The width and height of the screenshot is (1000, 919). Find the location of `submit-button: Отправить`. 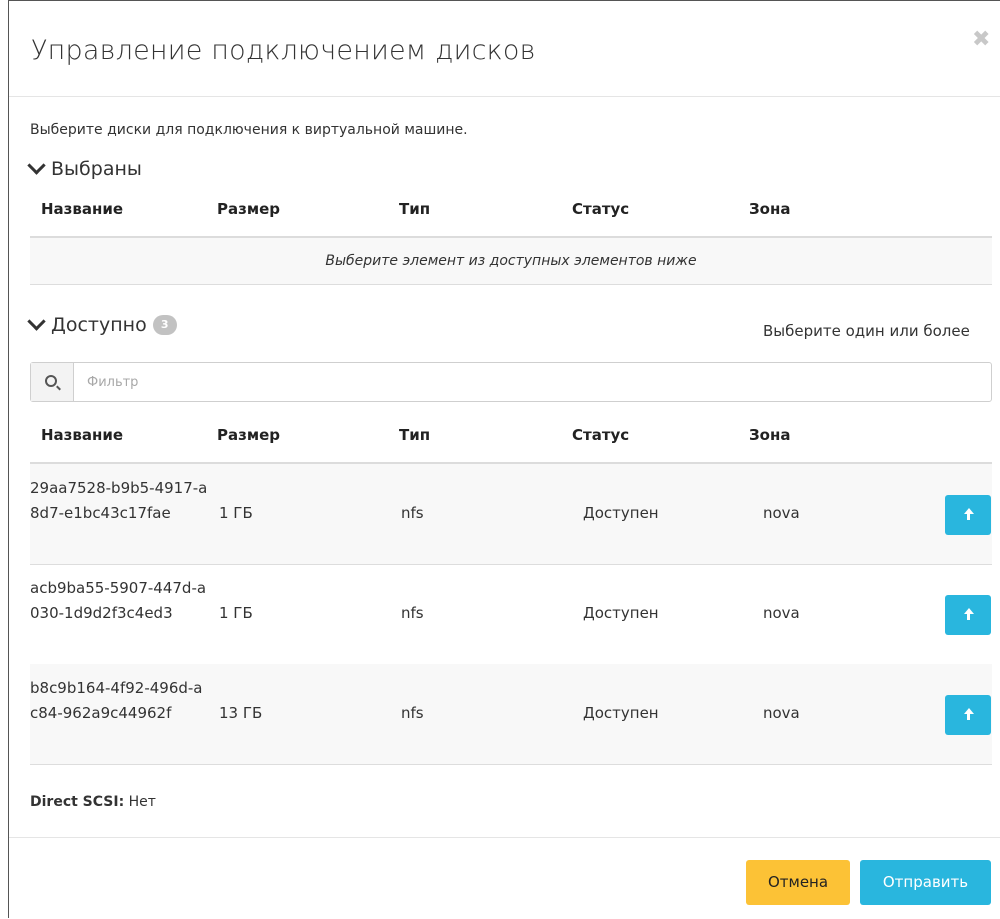

submit-button: Отправить is located at coordinates (925, 882).